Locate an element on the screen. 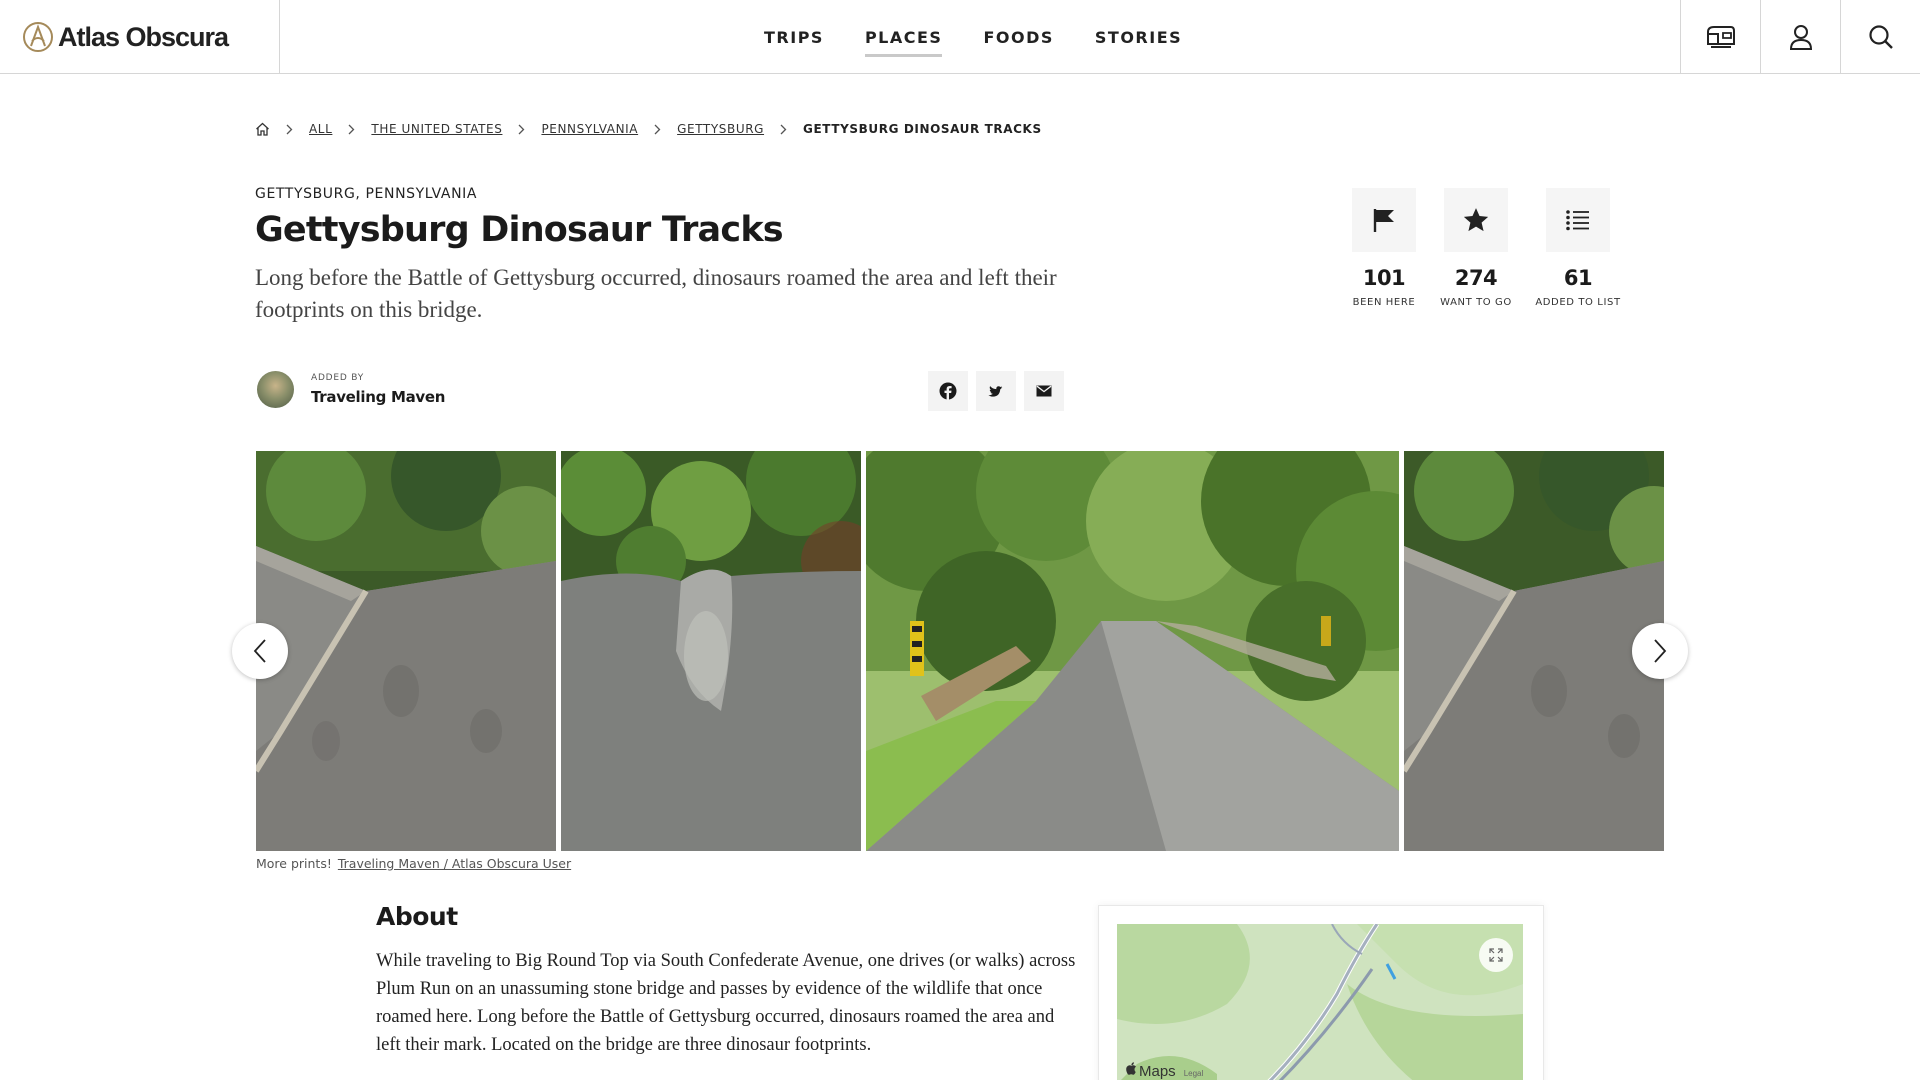  main-nav: TRIPS PLACES FOODS STORIES is located at coordinates (989, 37).